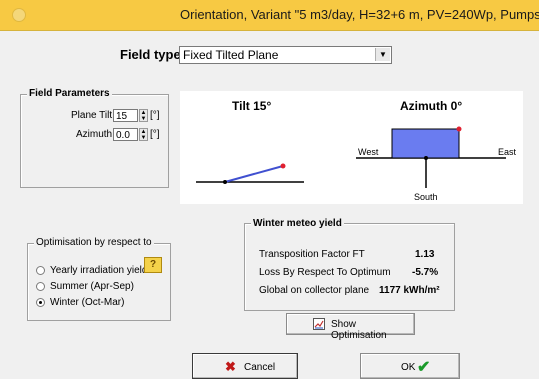 Image resolution: width=539 pixels, height=379 pixels. I want to click on cancel-button: ✖ Cancel, so click(245, 366).